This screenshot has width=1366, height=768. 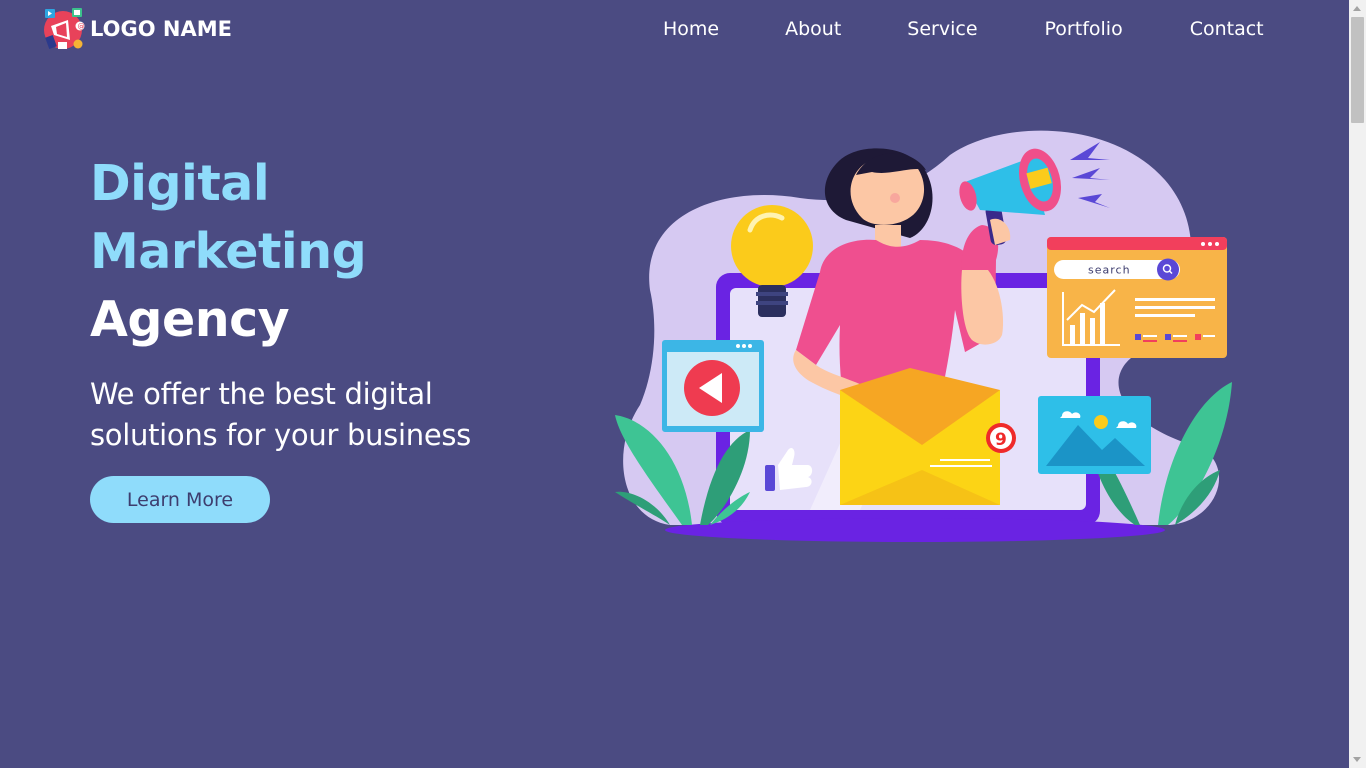 What do you see at coordinates (928, 436) in the screenshot?
I see `envelope-icon: 9` at bounding box center [928, 436].